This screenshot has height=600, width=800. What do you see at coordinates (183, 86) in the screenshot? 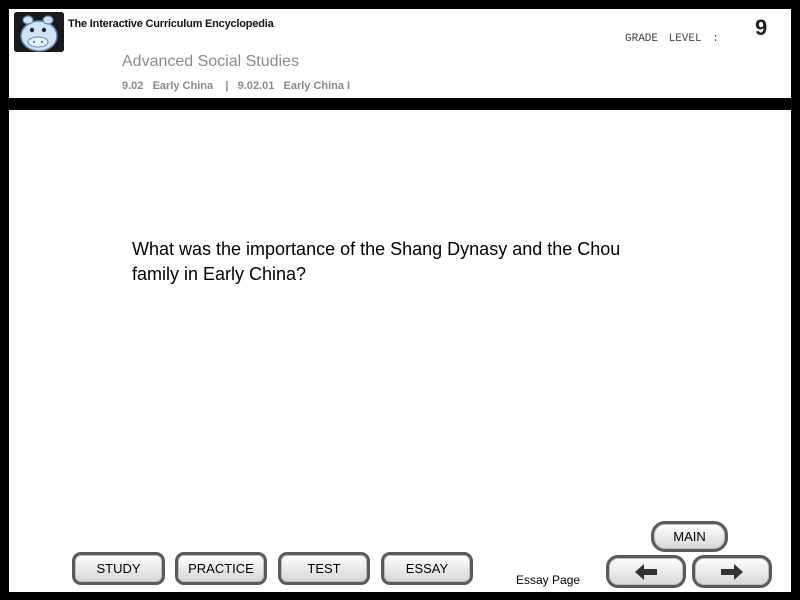
I see `unit-name: Early China` at bounding box center [183, 86].